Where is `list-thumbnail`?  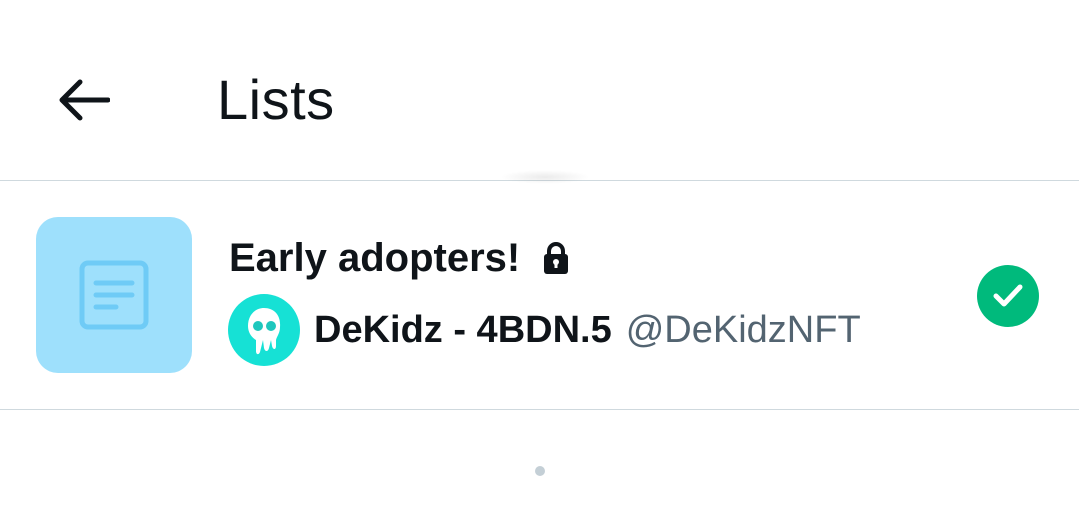 list-thumbnail is located at coordinates (114, 295).